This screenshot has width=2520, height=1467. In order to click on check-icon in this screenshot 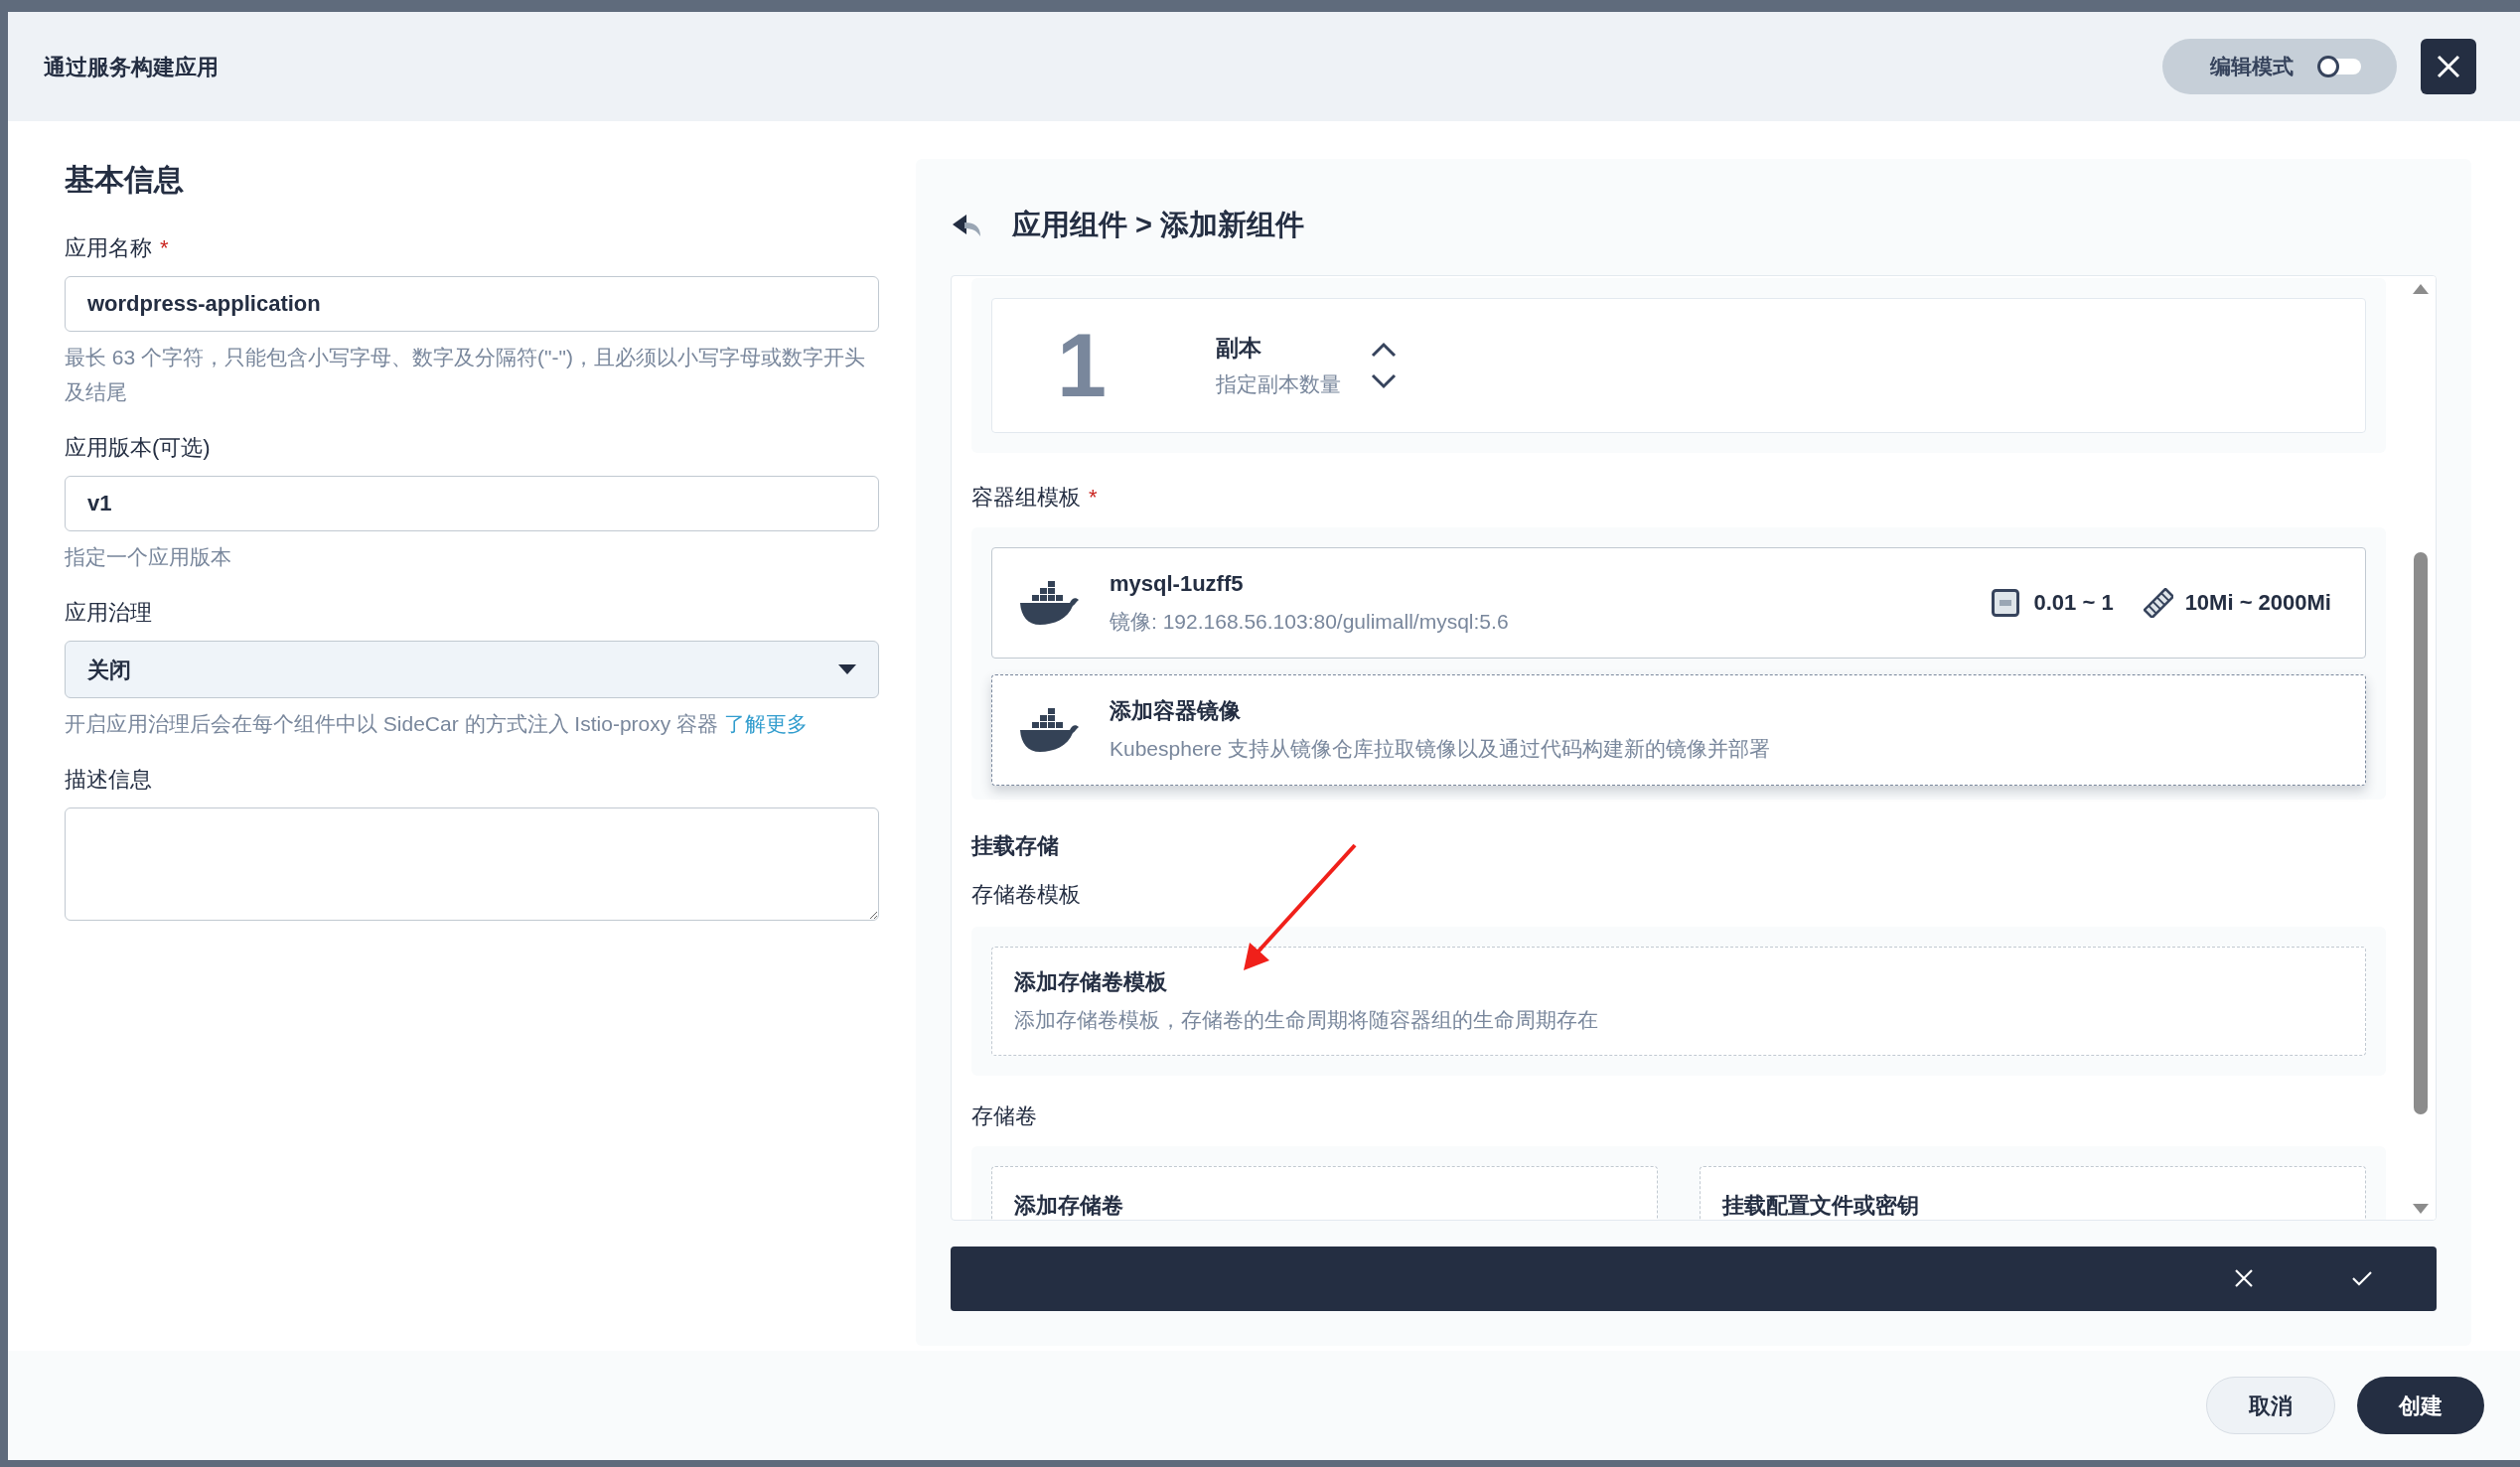, I will do `click(2362, 1278)`.